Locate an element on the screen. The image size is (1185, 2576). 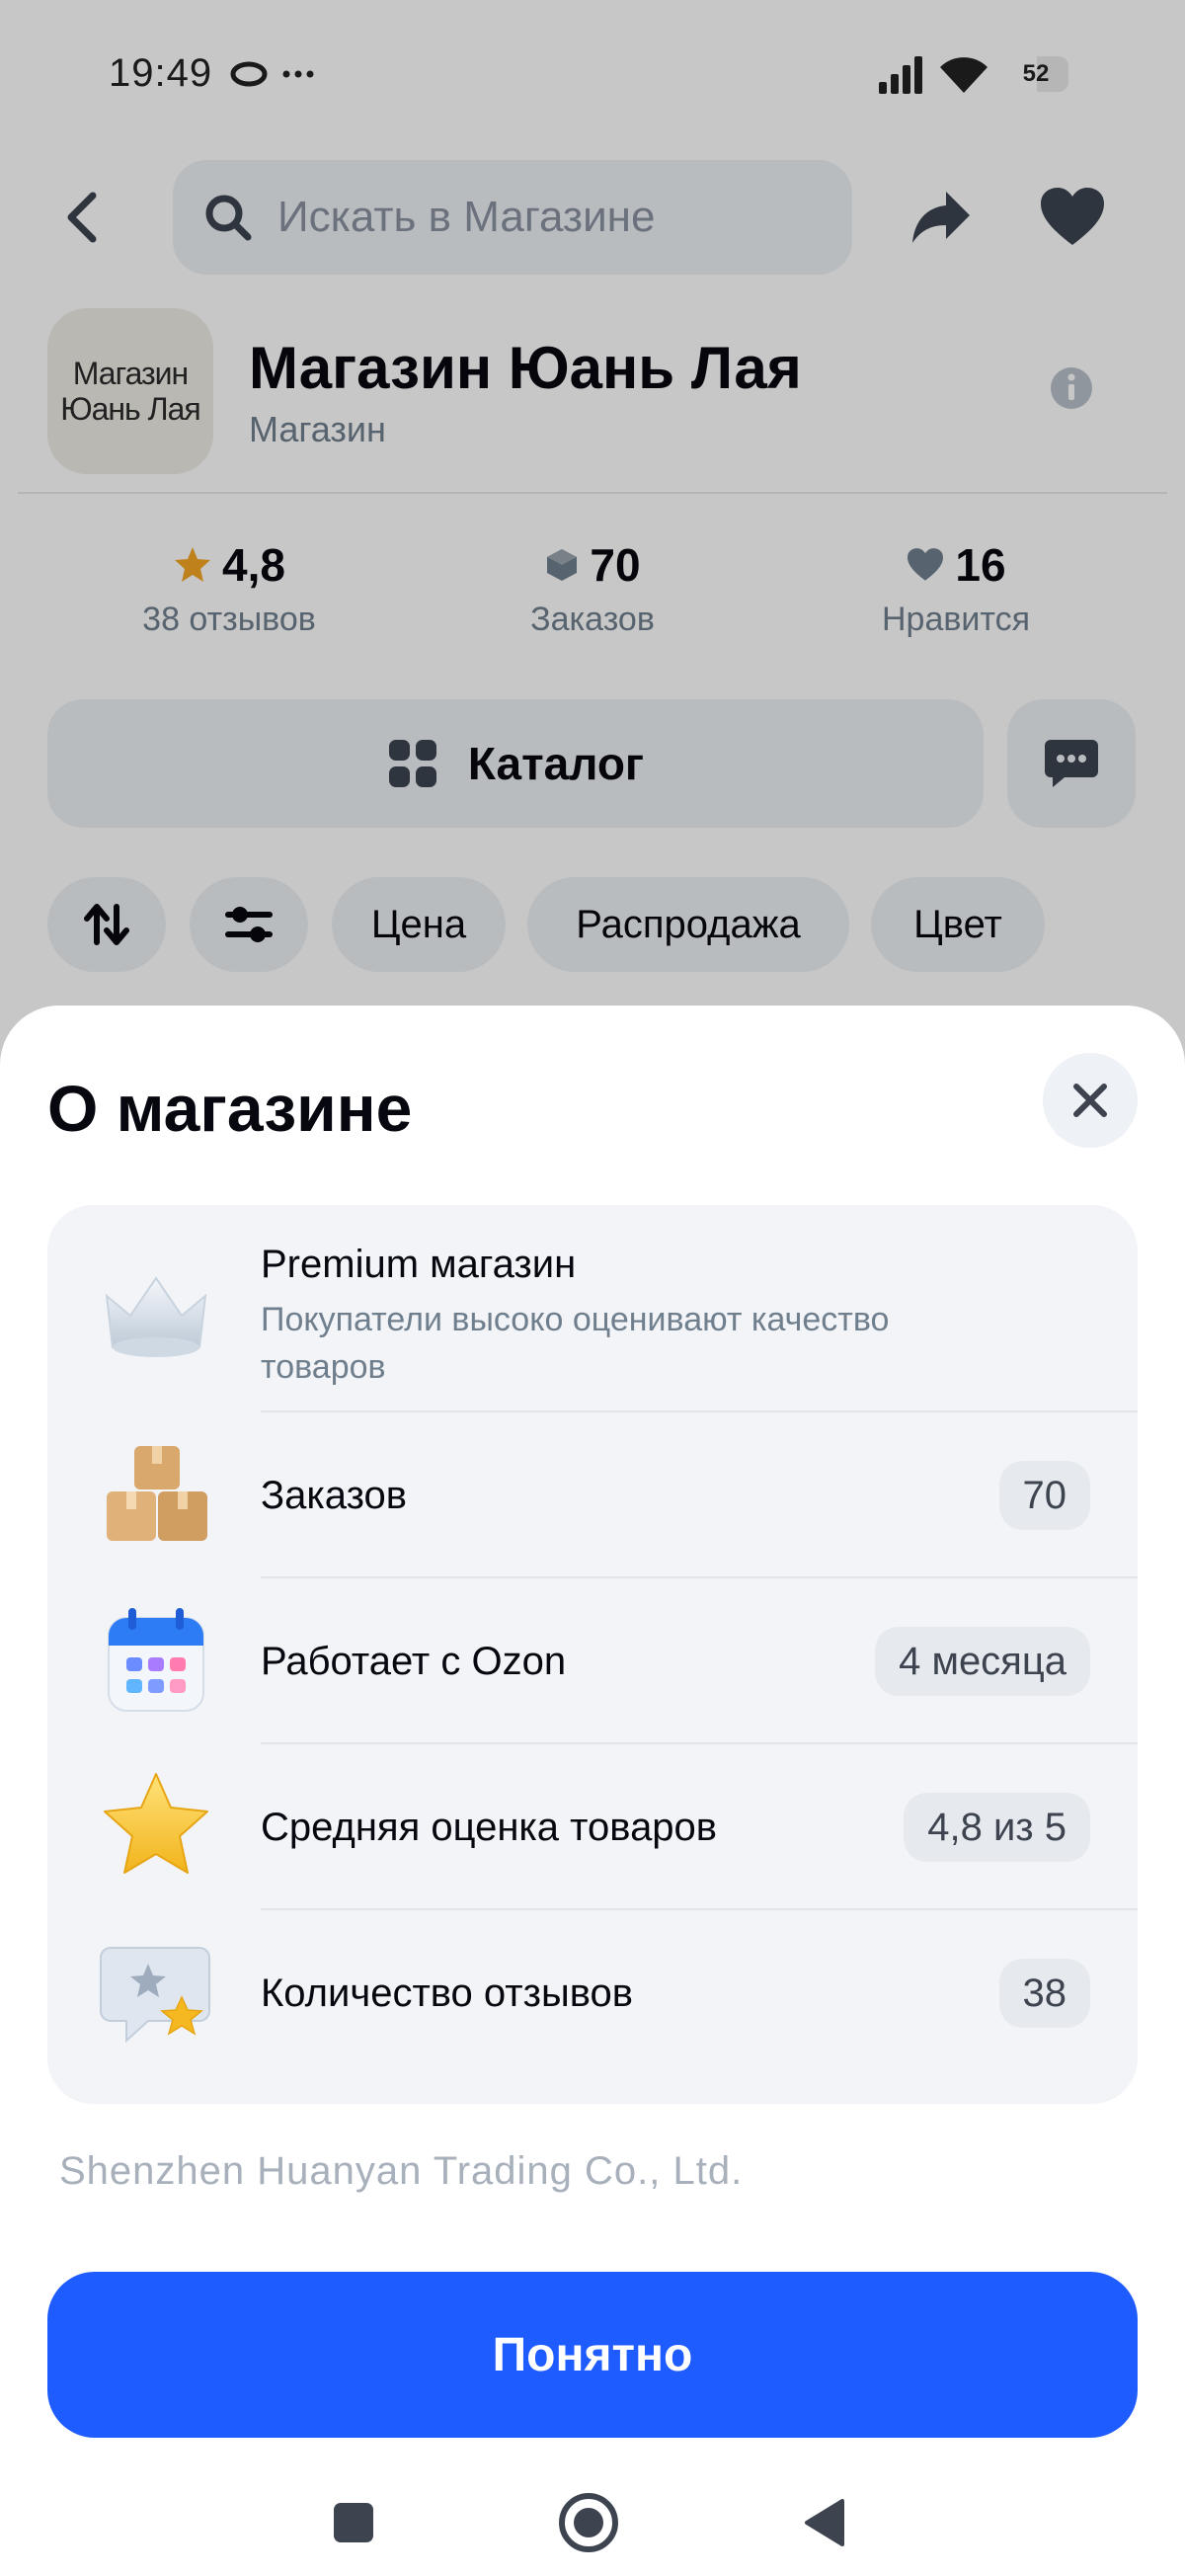
recents-button is located at coordinates (354, 2522).